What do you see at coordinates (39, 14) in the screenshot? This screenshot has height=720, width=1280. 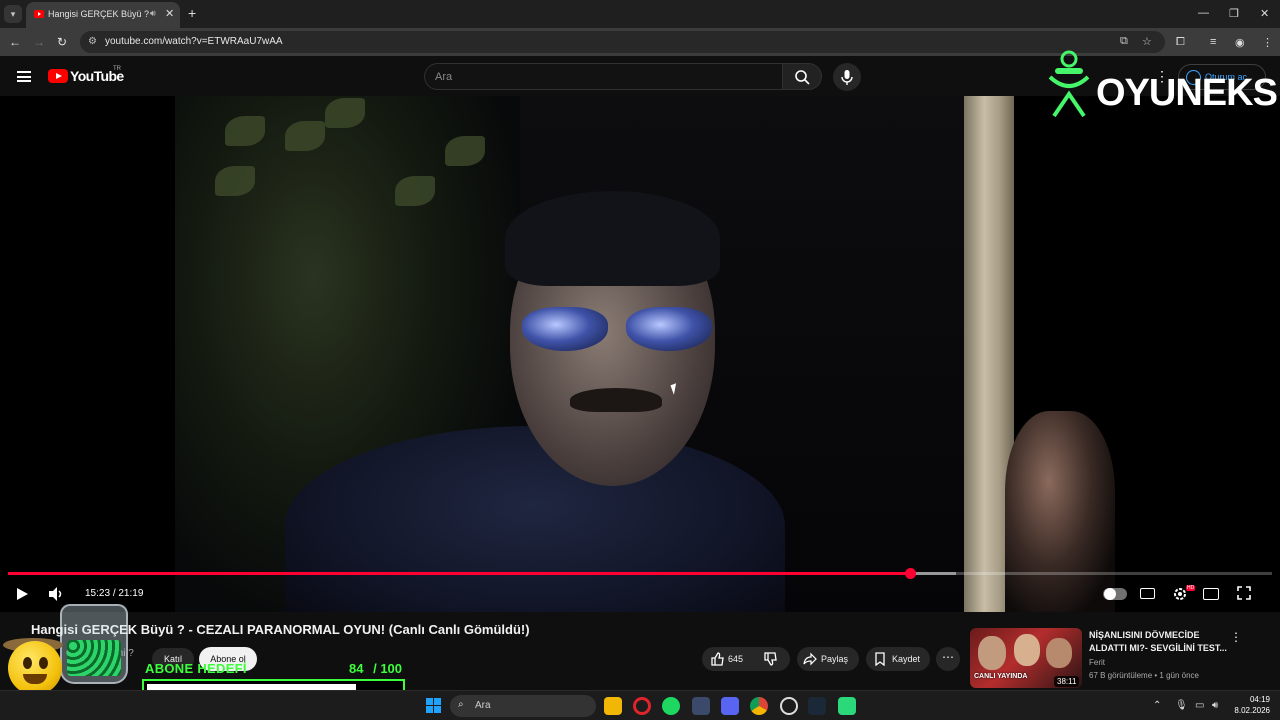 I see `youtube-favicon-icon` at bounding box center [39, 14].